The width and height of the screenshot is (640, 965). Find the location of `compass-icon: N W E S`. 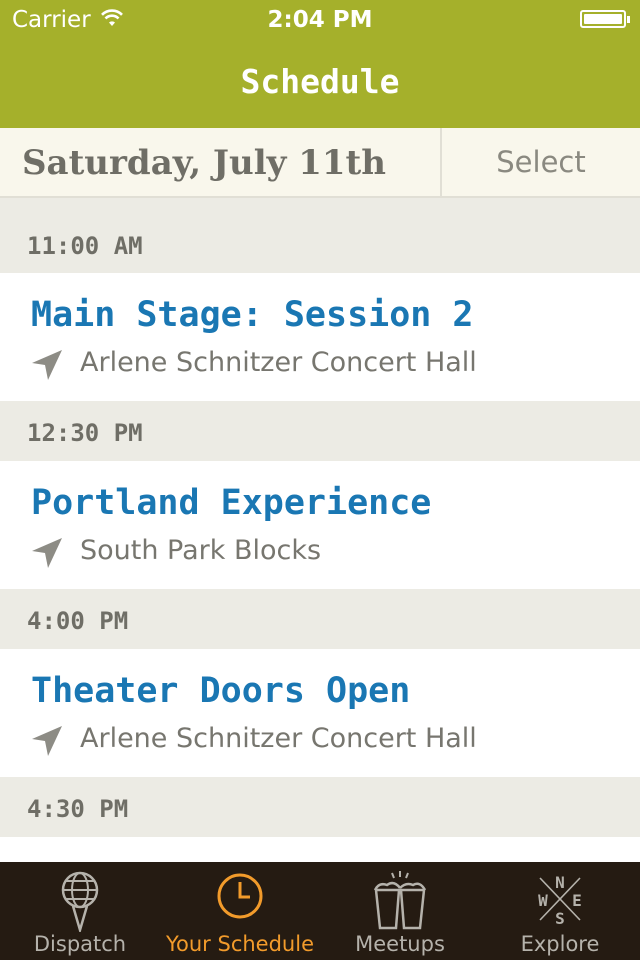

compass-icon: N W E S is located at coordinates (560, 900).